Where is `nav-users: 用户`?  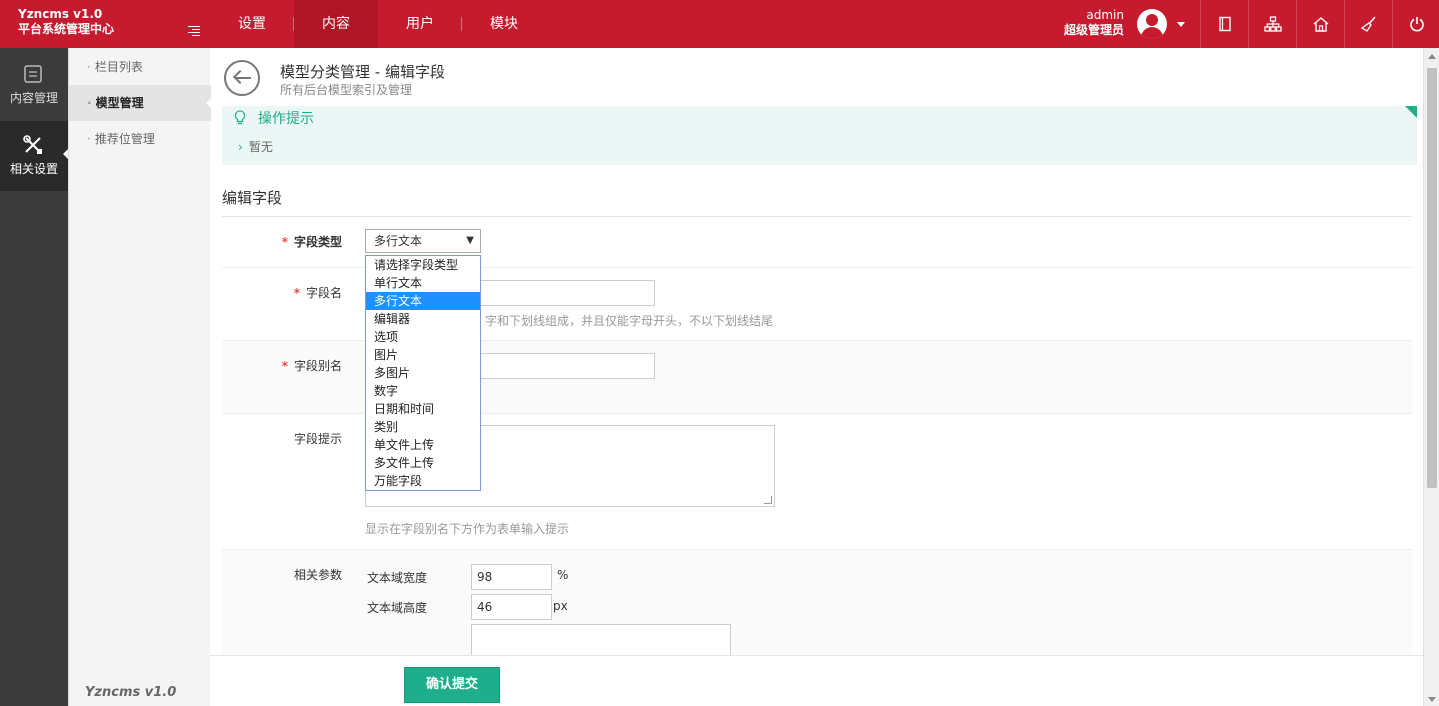 nav-users: 用户 is located at coordinates (420, 24).